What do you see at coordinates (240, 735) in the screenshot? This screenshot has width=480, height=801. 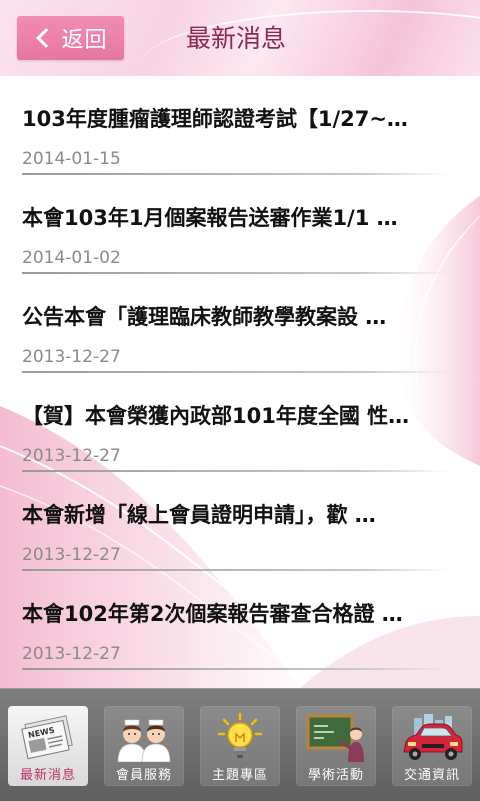 I see `lightbulb-icon` at bounding box center [240, 735].